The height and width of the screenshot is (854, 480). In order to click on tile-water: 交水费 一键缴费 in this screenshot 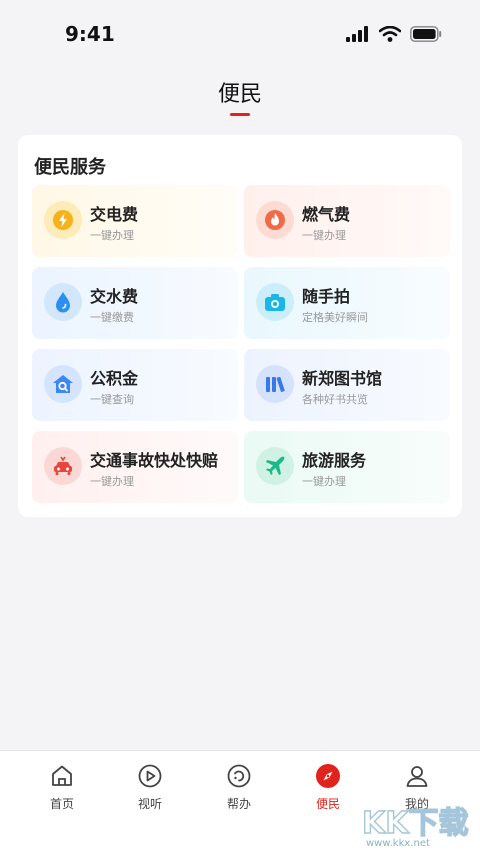, I will do `click(135, 303)`.